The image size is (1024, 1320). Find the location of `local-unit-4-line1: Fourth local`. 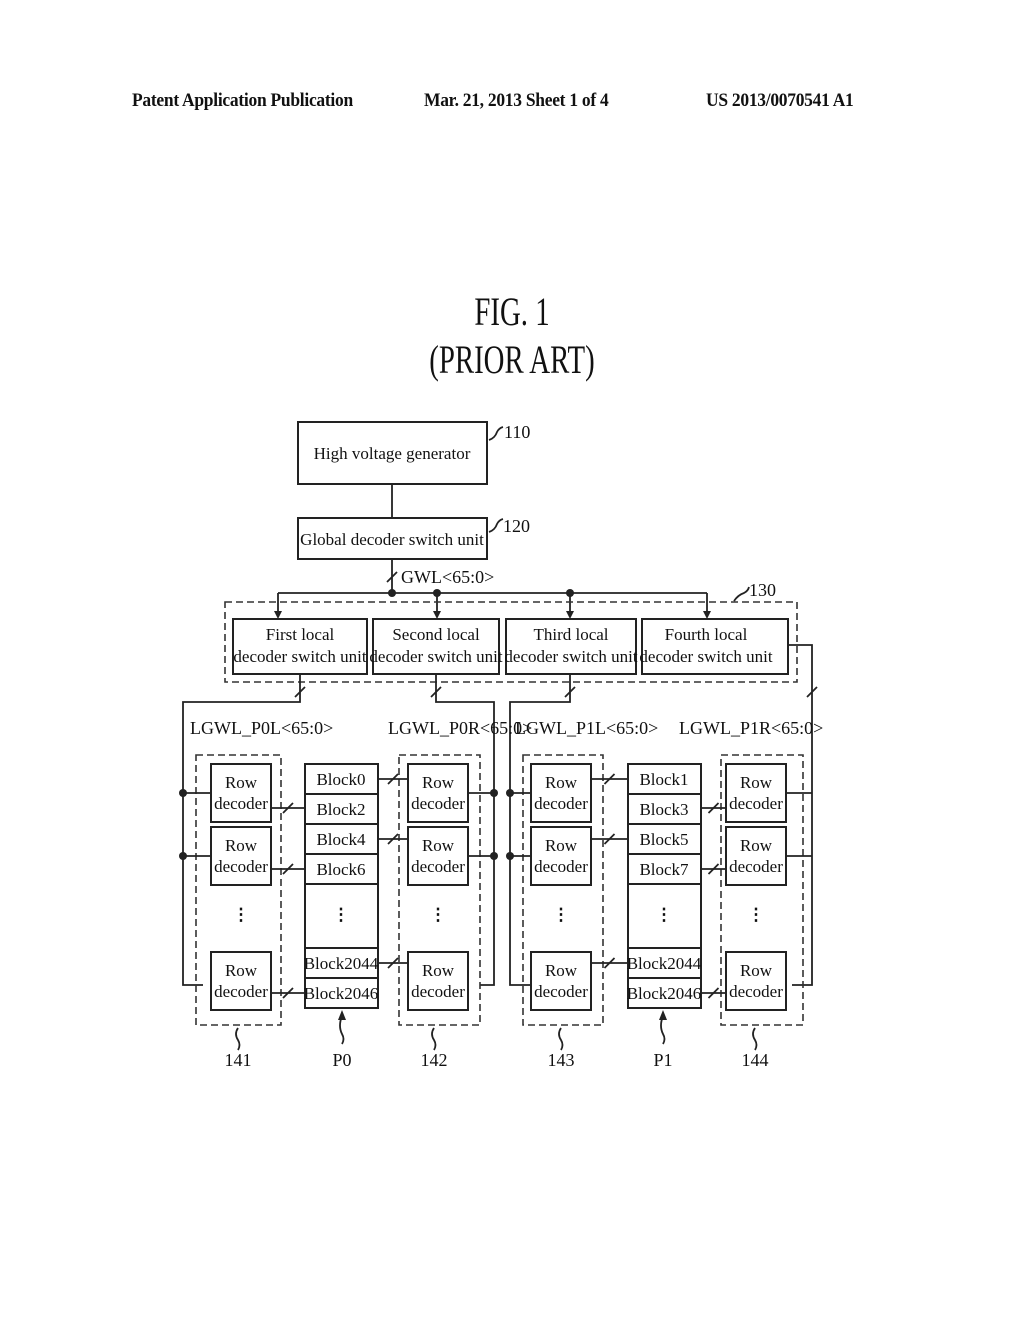

local-unit-4-line1: Fourth local is located at coordinates (706, 634).